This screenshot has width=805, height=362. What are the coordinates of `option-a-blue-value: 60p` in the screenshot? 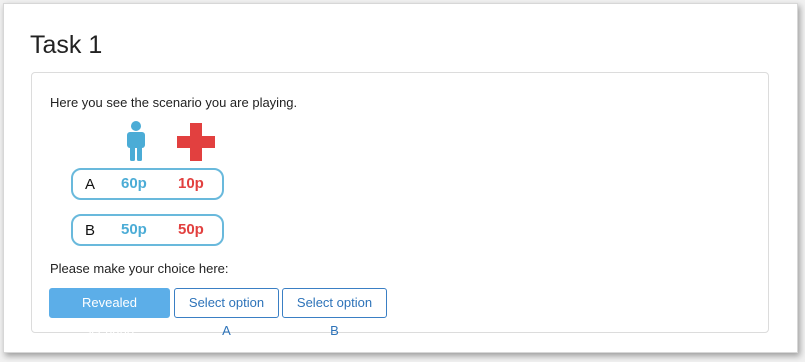 It's located at (134, 183).